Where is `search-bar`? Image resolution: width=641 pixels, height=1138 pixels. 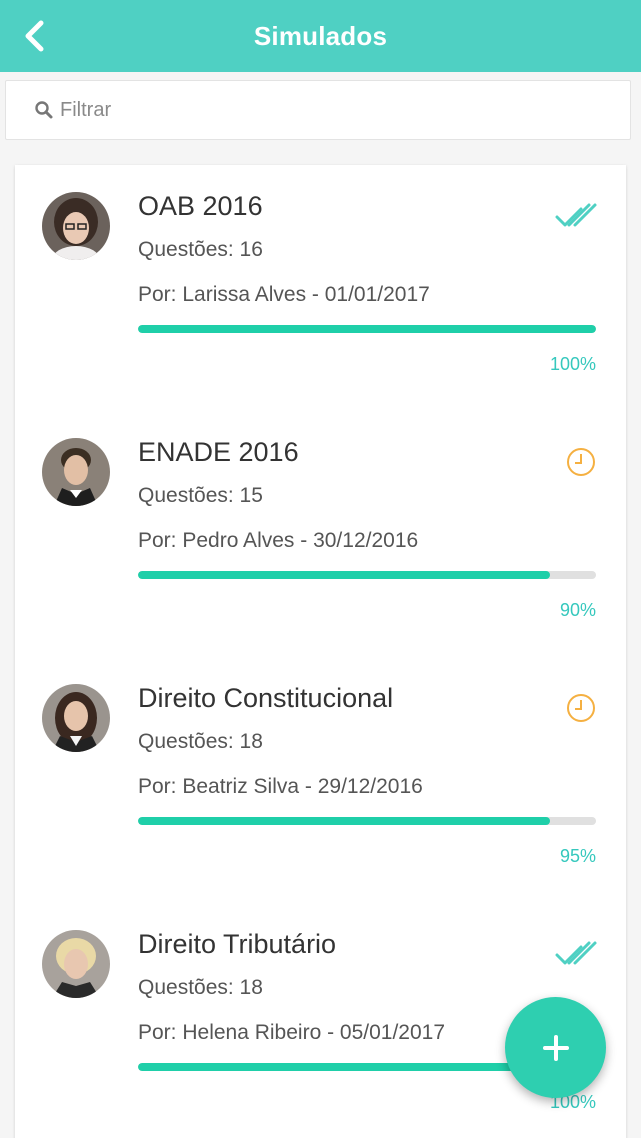 search-bar is located at coordinates (318, 110).